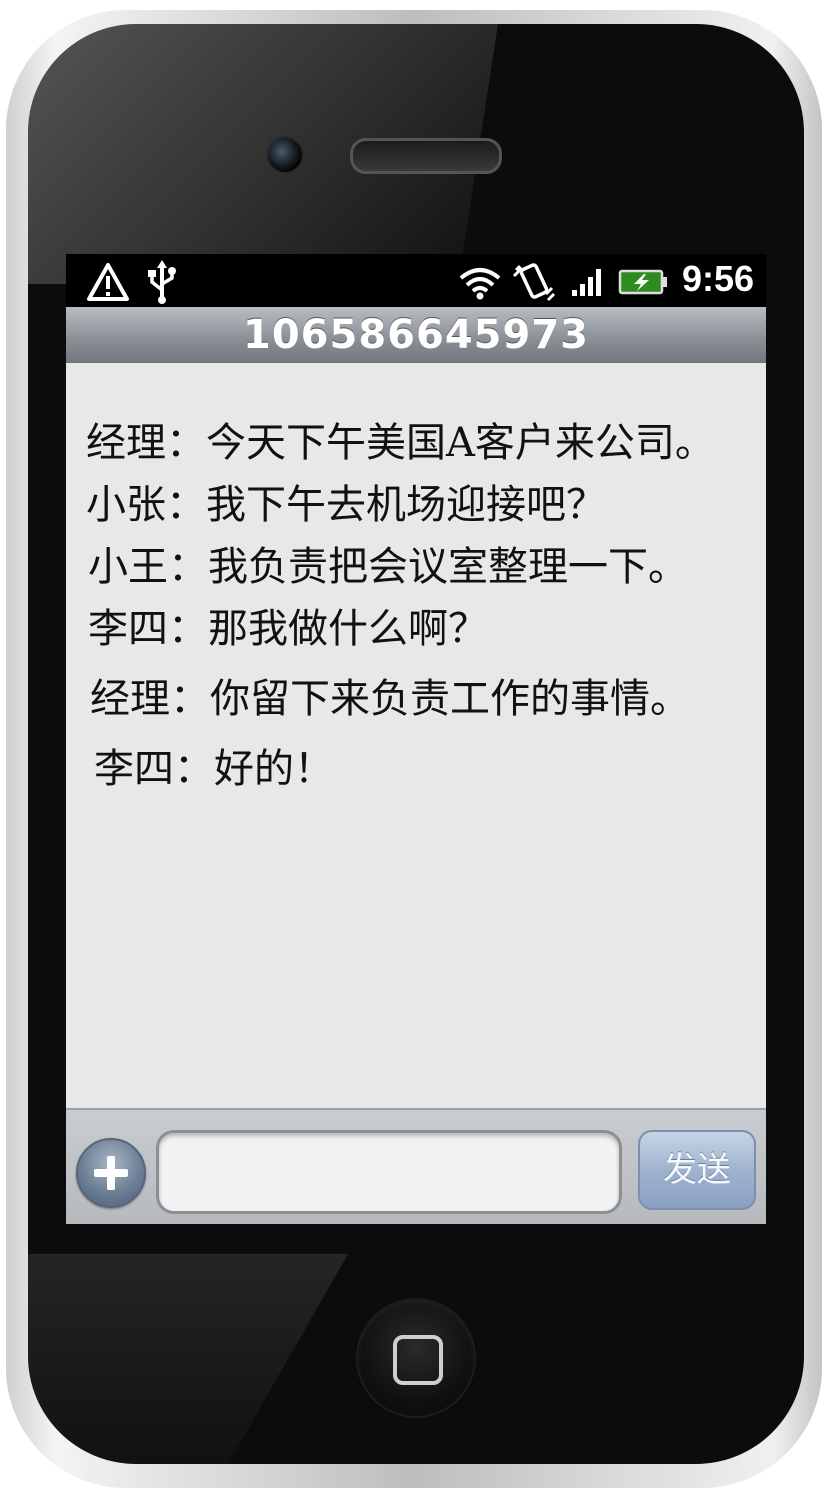 This screenshot has height=1494, width=832. I want to click on plus-icon, so click(111, 1173).